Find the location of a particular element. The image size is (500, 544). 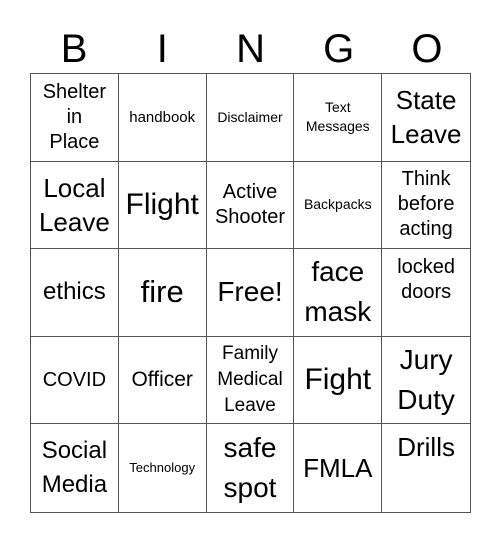

bingo-cell: Jury Duty is located at coordinates (426, 381).